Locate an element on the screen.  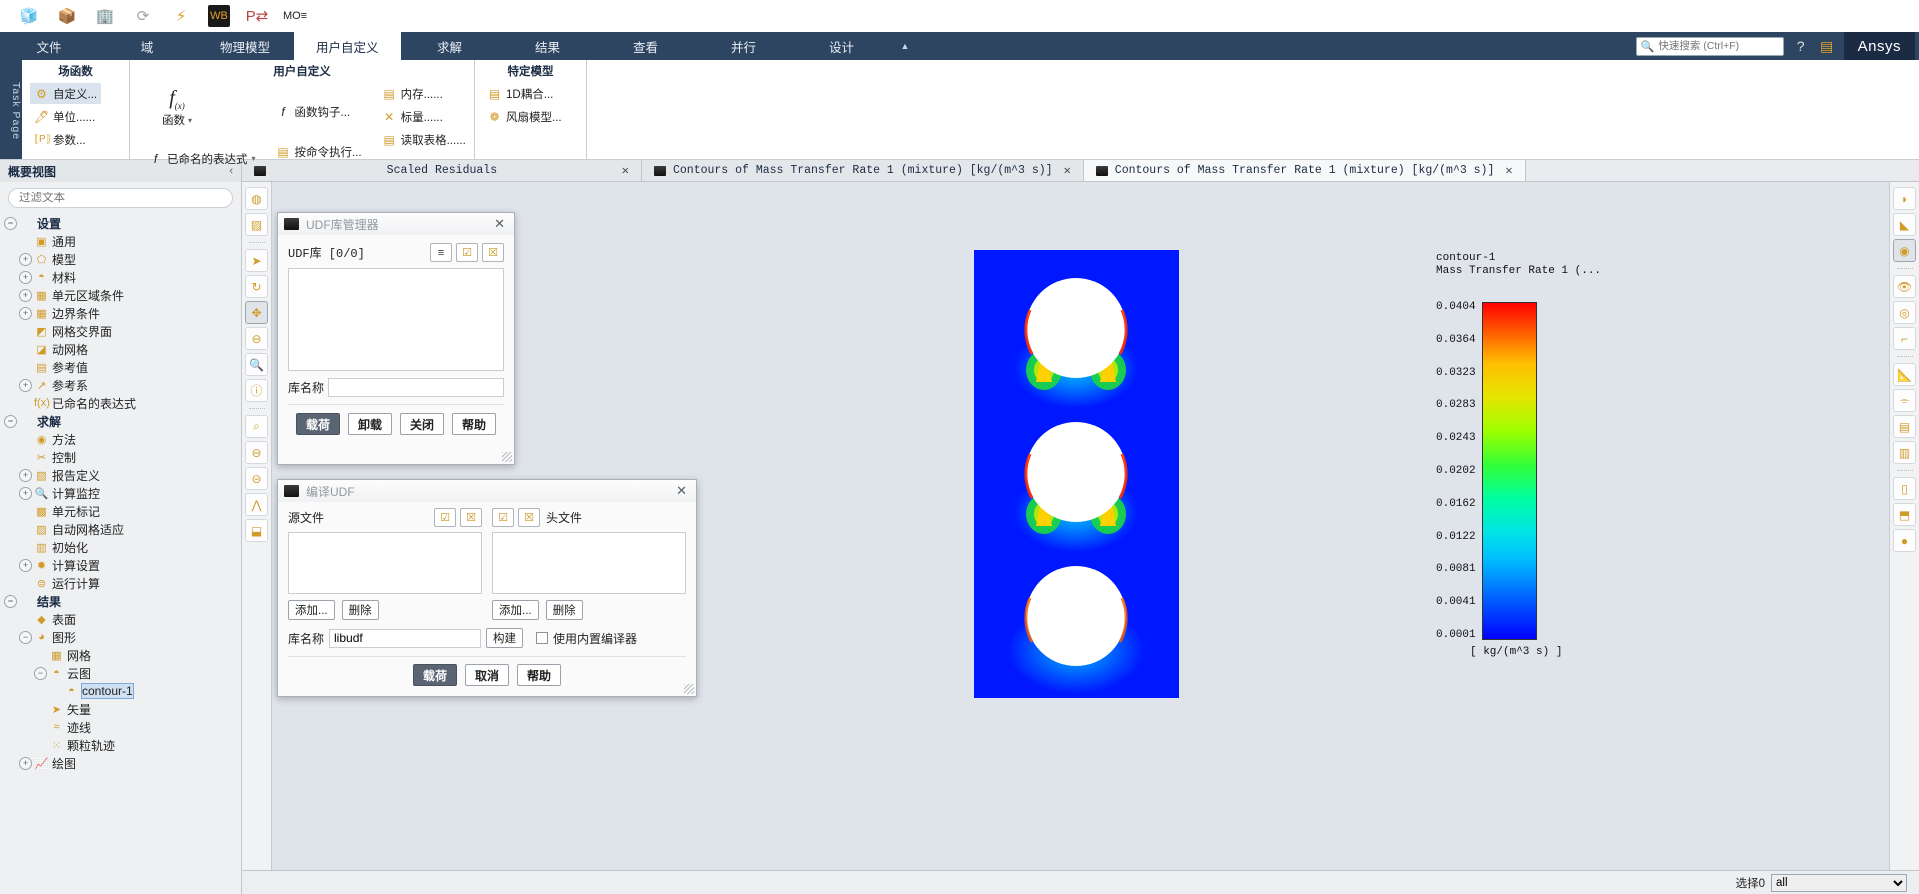
udf-library-list is located at coordinates (396, 319).